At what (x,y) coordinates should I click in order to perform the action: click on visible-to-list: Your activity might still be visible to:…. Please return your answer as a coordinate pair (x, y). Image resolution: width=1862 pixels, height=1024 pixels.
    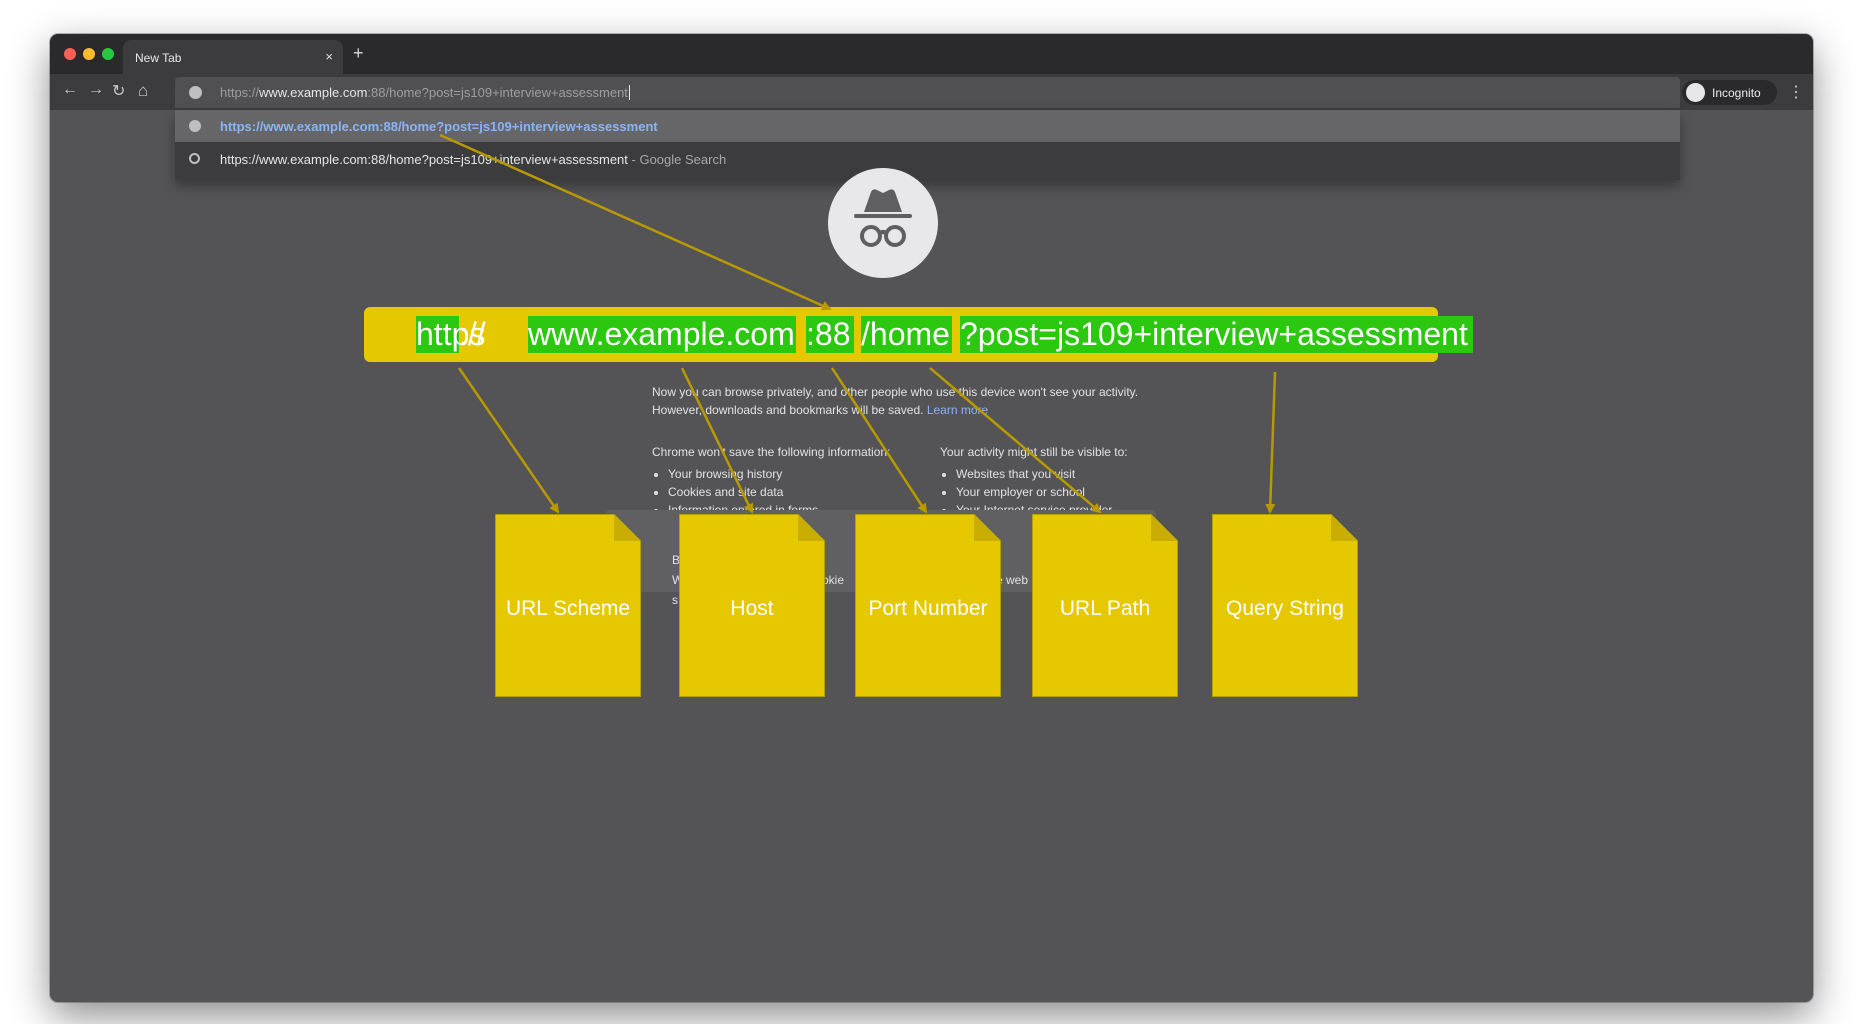
    Looking at the image, I should click on (1075, 481).